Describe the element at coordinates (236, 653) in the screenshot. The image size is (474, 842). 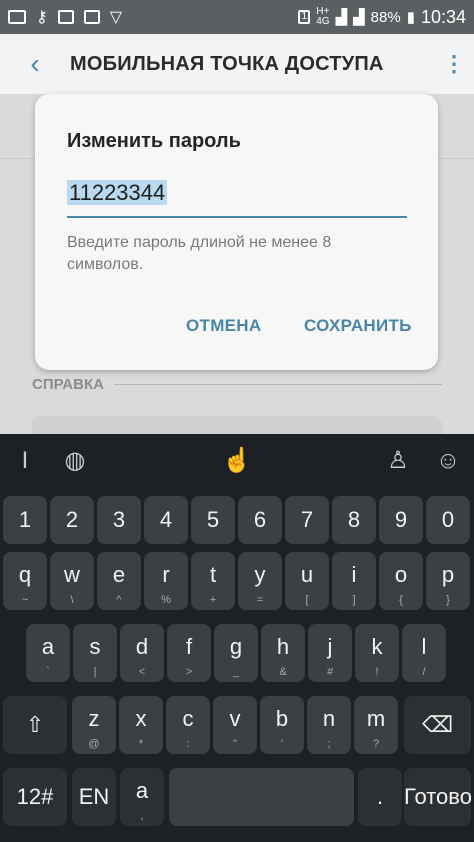
I see `key-g: g _` at that location.